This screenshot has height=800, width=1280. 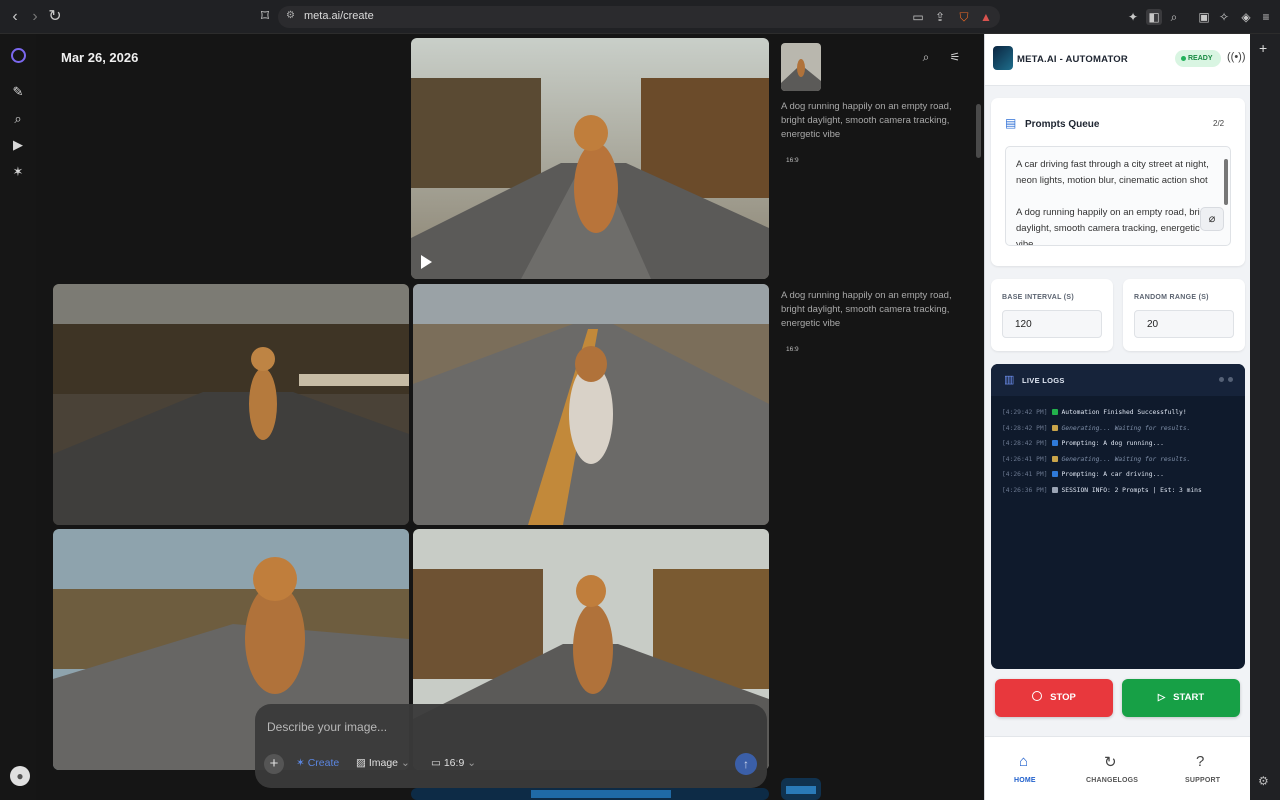 I want to click on url-text: meta.ai/create, so click(x=339, y=16).